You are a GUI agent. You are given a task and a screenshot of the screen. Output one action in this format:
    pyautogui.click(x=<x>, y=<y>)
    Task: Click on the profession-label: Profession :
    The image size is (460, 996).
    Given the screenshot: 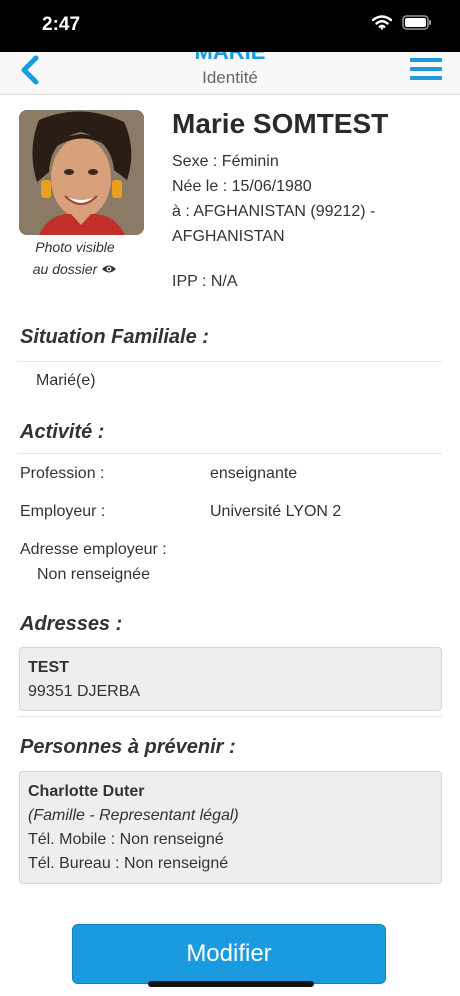 What is the action you would take?
    pyautogui.click(x=62, y=473)
    